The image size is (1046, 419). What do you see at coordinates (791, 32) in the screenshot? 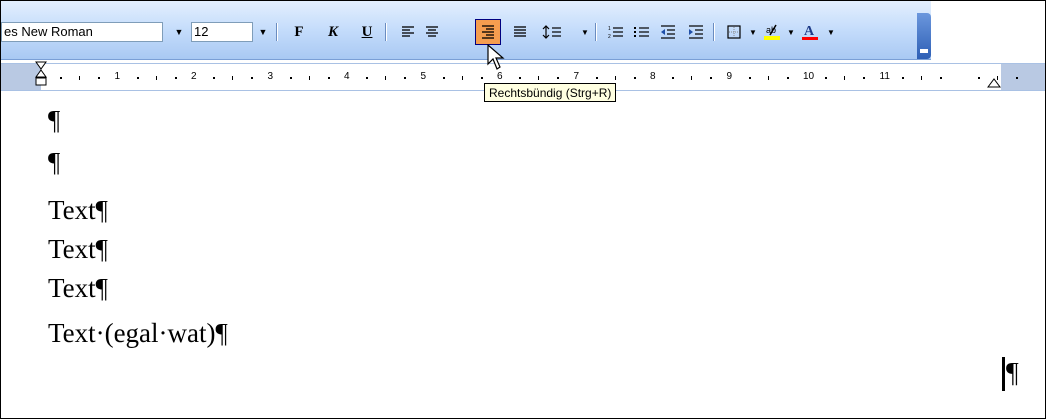
I see `highlight-dropdown-icon: ▼` at bounding box center [791, 32].